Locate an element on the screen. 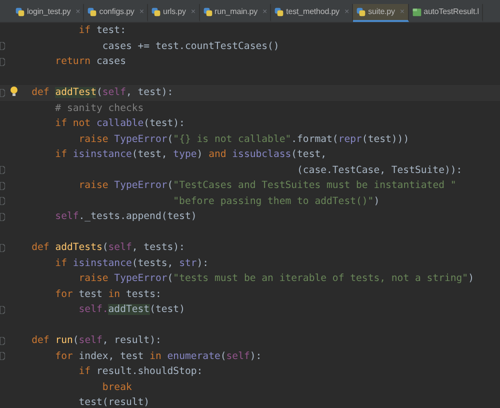 The image size is (500, 408). code-line: for test in tests: is located at coordinates (108, 295).